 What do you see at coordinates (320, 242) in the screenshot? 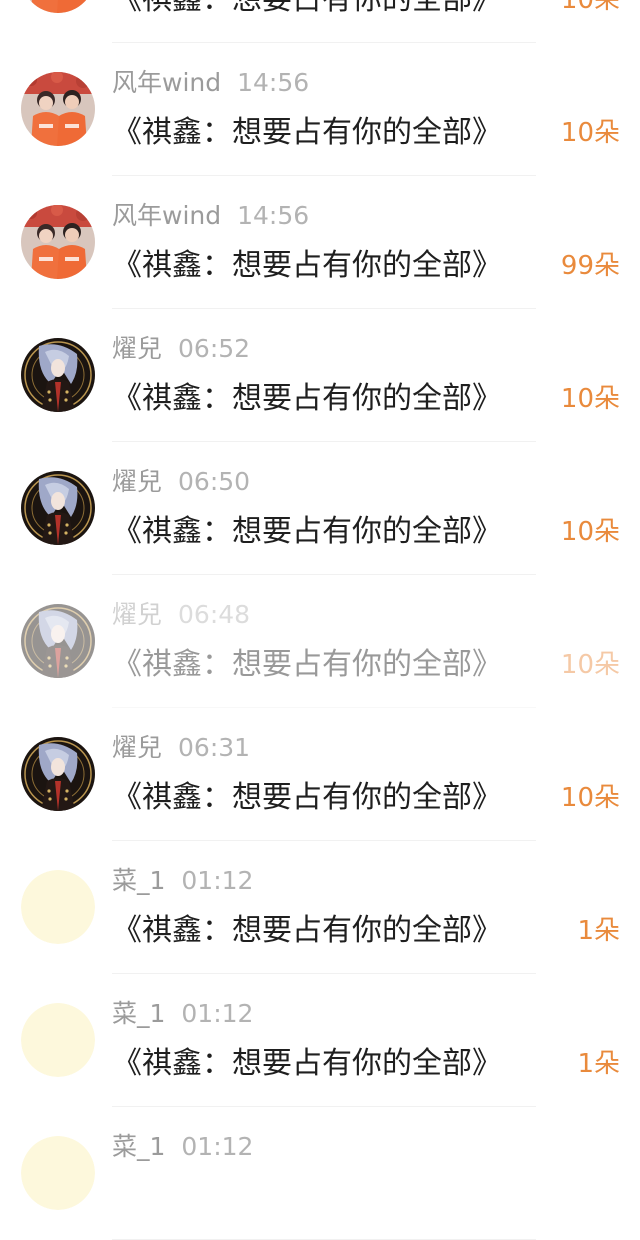
I see `list-item: 风年wind 14:56 《祺鑫：想要占有你的全部》 99朵` at bounding box center [320, 242].